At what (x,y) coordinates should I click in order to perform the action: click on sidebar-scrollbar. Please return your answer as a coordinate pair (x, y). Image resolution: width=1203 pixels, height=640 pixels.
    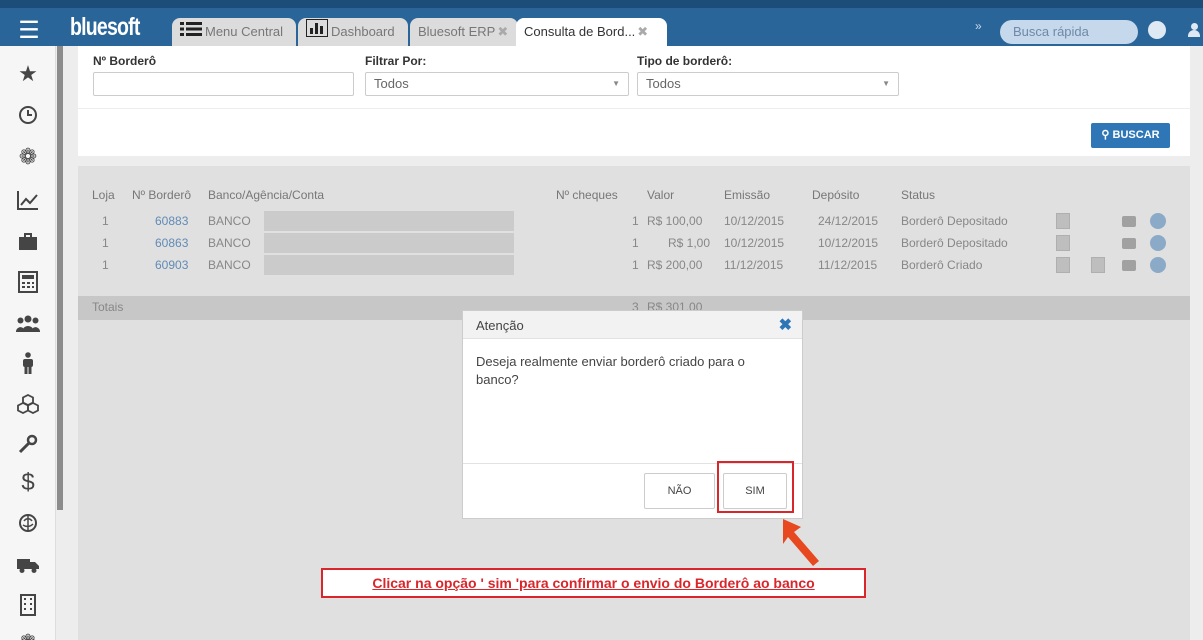
    Looking at the image, I should click on (60, 278).